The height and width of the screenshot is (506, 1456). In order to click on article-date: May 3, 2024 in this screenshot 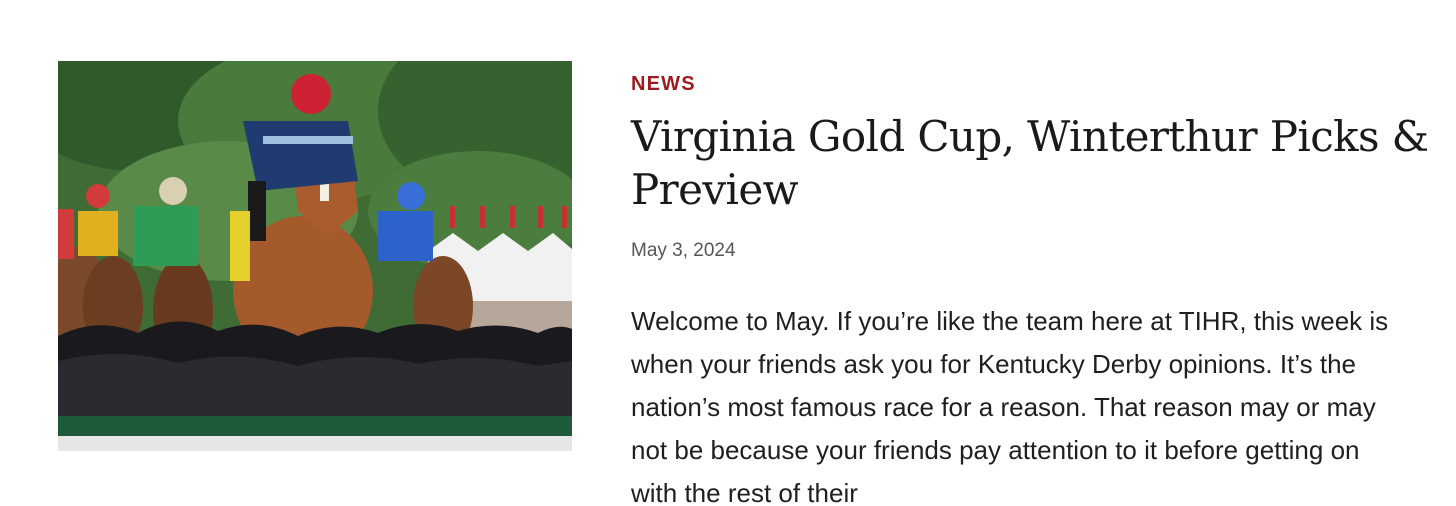, I will do `click(683, 250)`.